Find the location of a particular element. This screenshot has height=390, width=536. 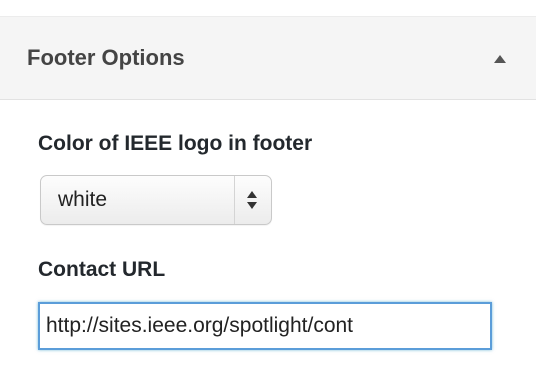

contact-url-field-wrapper is located at coordinates (265, 326).